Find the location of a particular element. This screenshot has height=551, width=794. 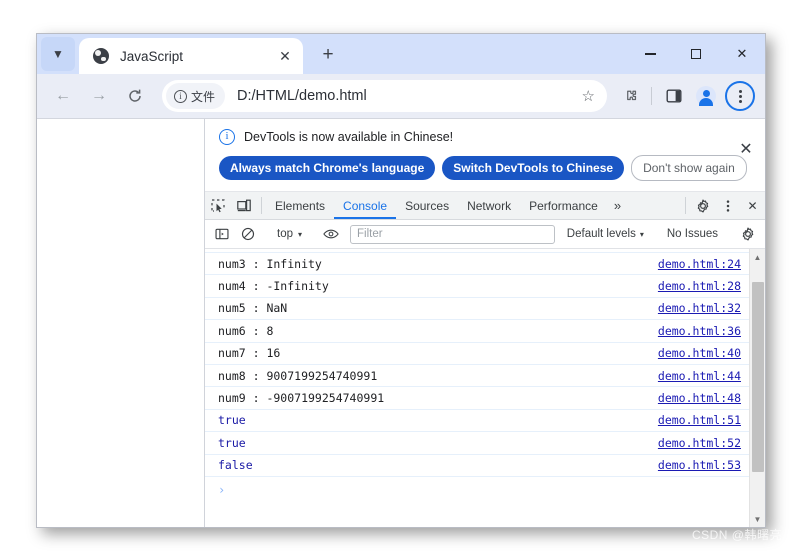

clear-console-button is located at coordinates (248, 234).